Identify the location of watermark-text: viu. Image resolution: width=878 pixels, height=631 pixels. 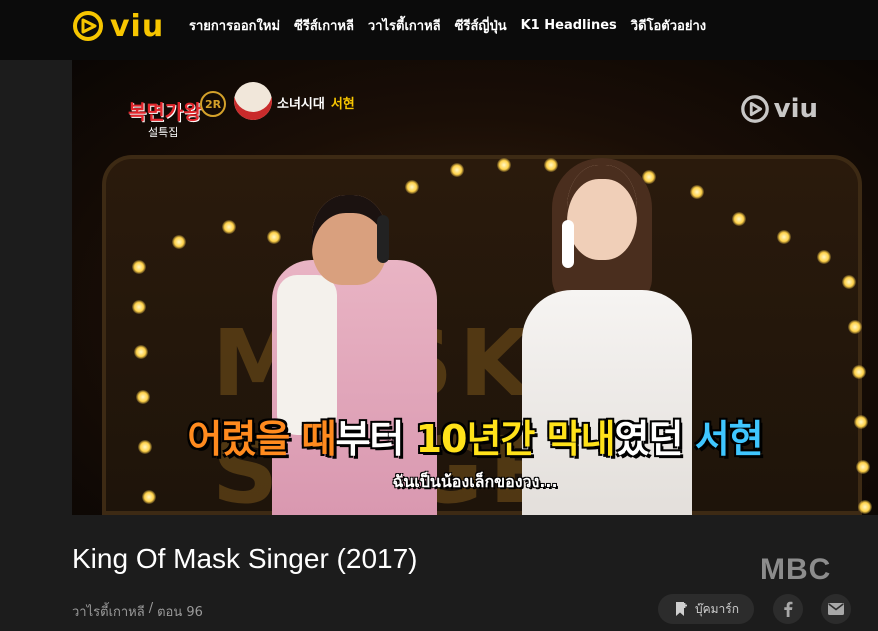
(795, 109).